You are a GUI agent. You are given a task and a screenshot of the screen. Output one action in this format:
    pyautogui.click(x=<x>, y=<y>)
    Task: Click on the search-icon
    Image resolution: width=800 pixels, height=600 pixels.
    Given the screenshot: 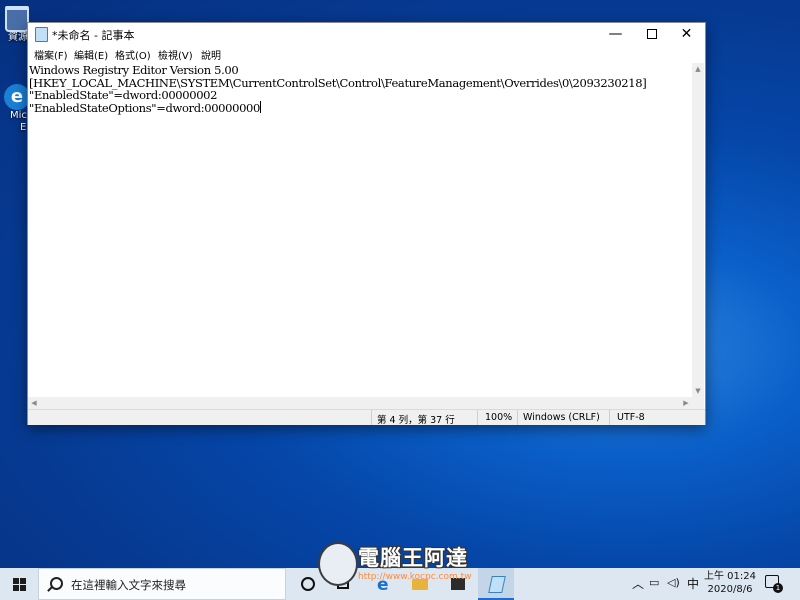 What is the action you would take?
    pyautogui.click(x=56, y=583)
    